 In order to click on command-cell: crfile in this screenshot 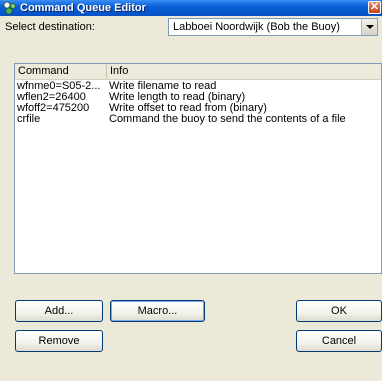, I will do `click(29, 119)`.